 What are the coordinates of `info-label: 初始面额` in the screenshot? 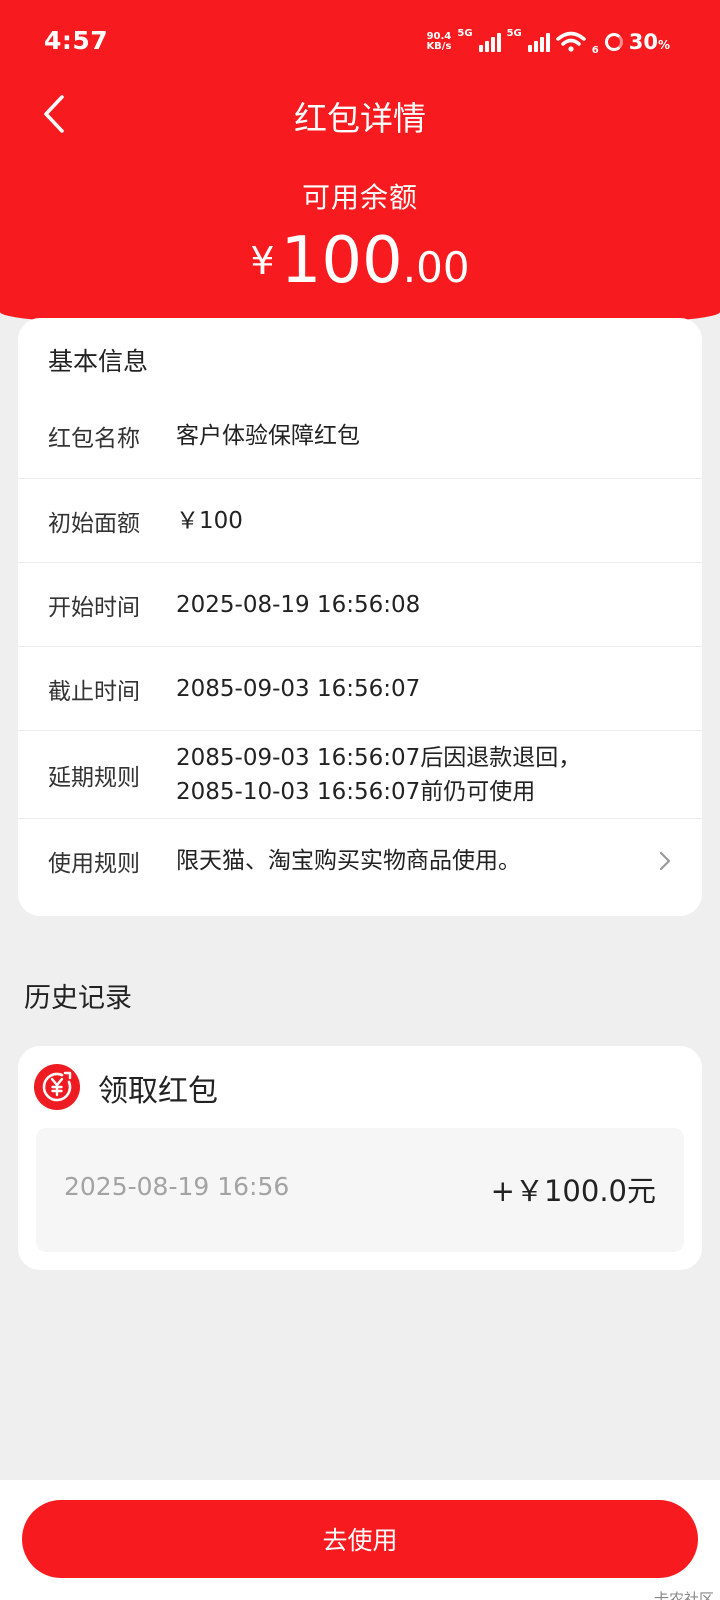 It's located at (94, 523).